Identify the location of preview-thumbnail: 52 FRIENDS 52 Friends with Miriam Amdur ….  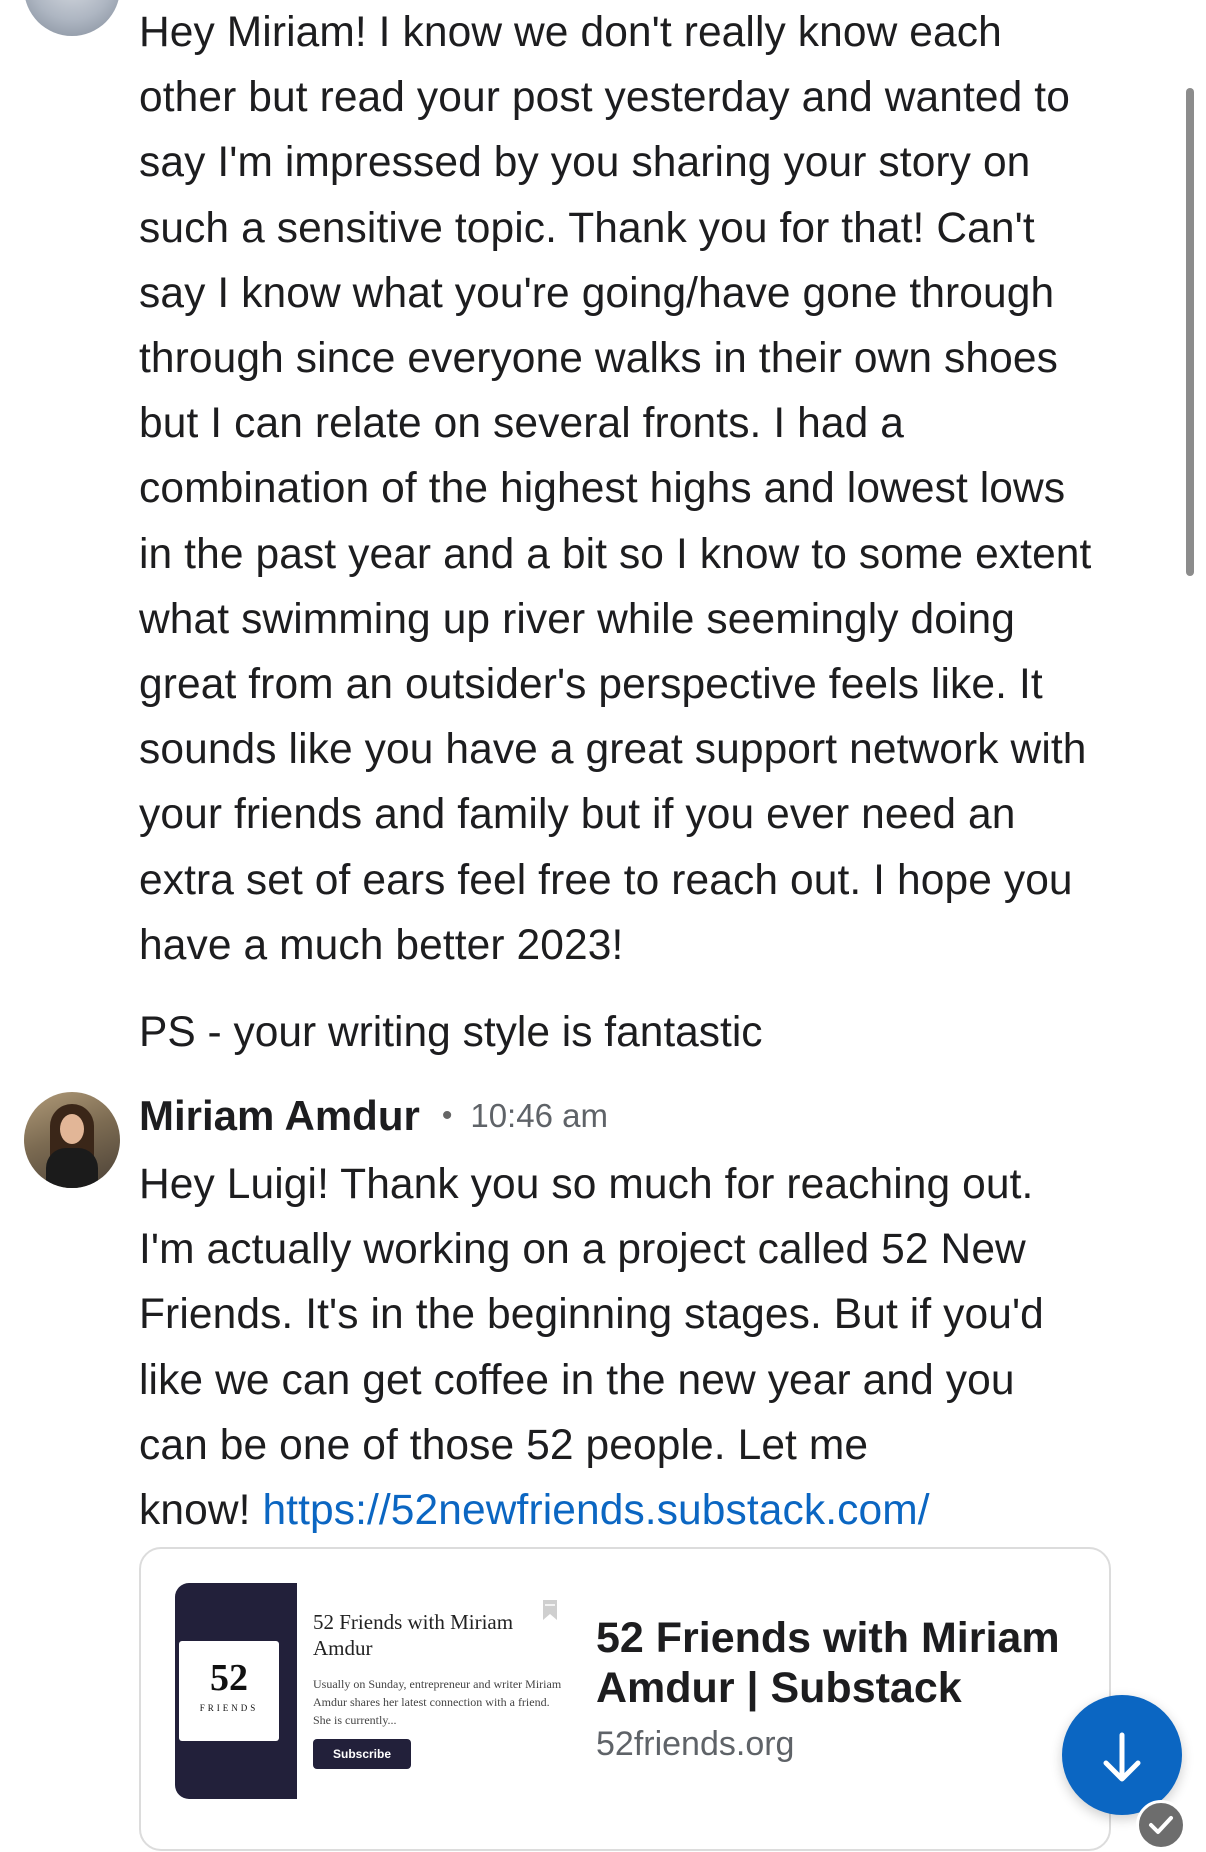
(383, 1691).